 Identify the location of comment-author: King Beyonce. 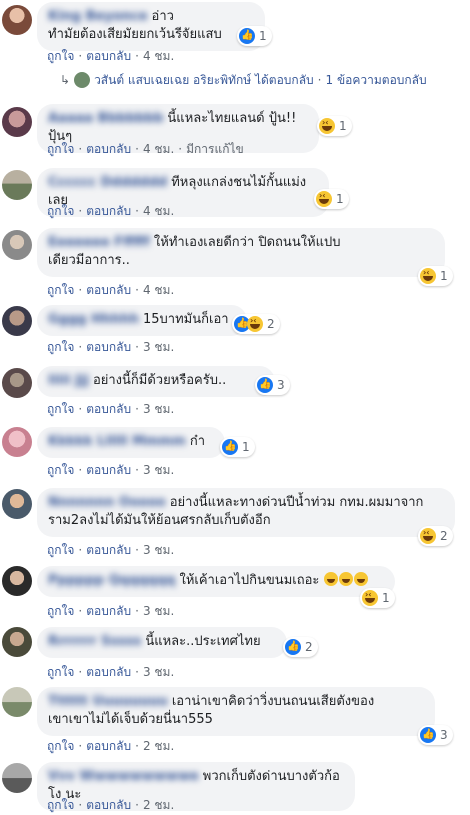
(98, 17).